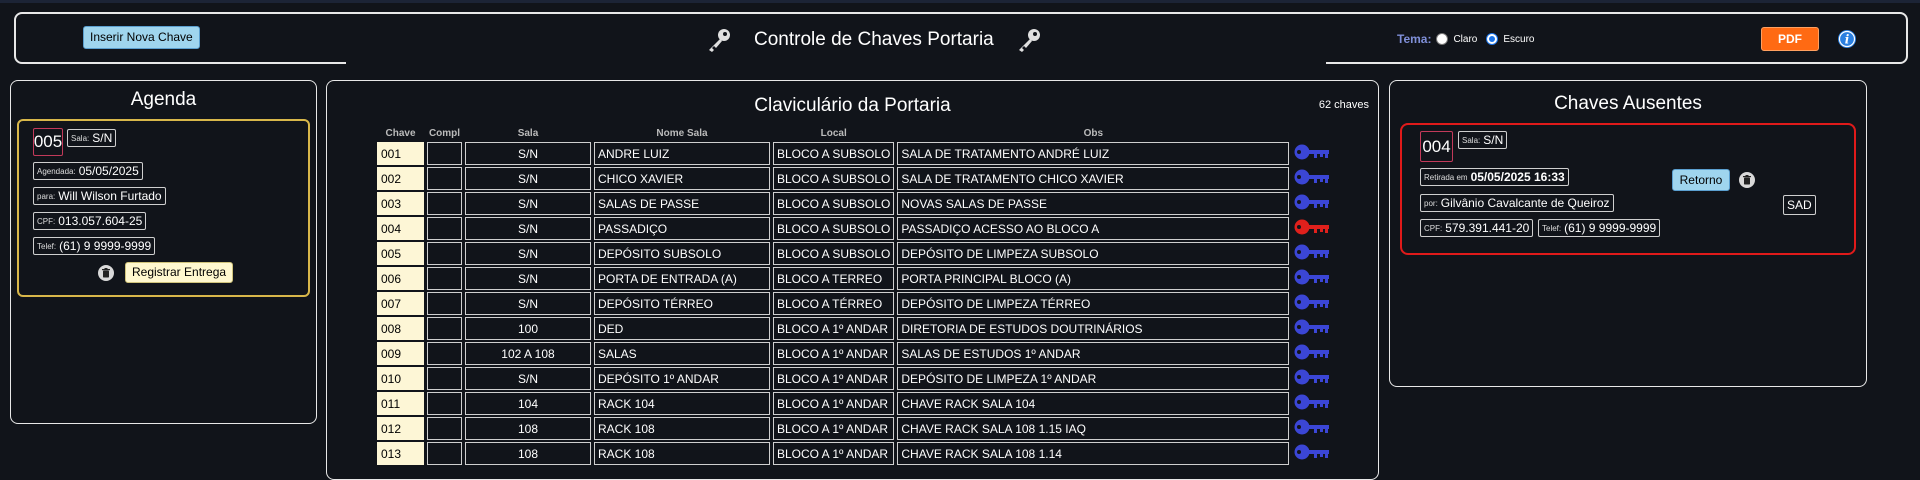  Describe the element at coordinates (682, 278) in the screenshot. I see `cell-nome: PORTA DE ENTRADA (A)` at that location.